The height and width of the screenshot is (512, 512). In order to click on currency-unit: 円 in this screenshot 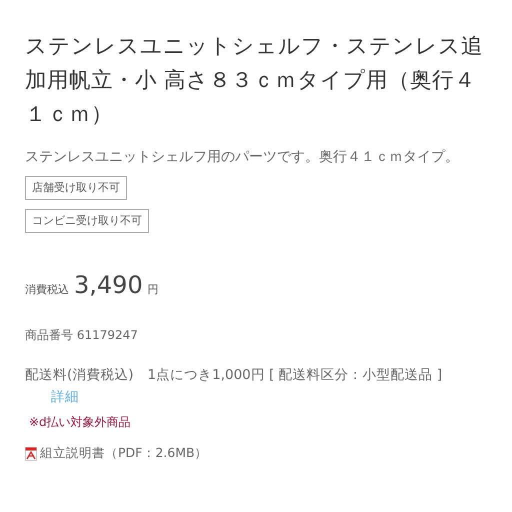, I will do `click(153, 289)`.